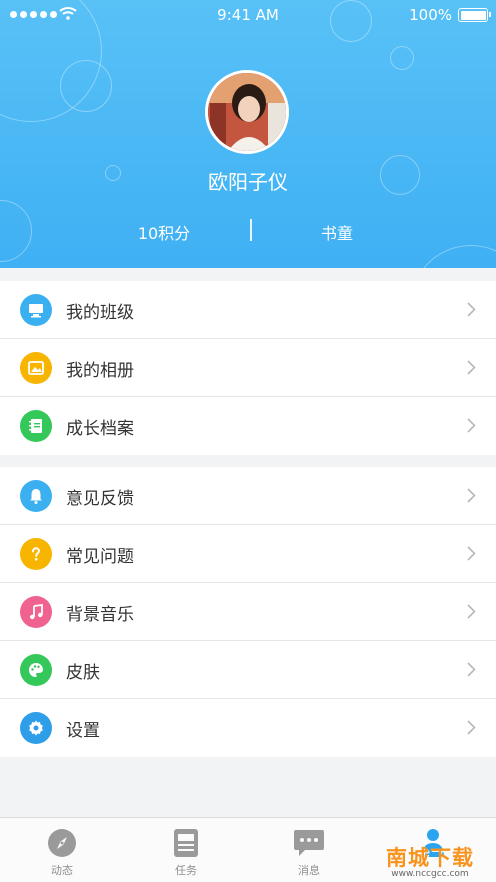  Describe the element at coordinates (100, 498) in the screenshot. I see `menu-label: 意见反馈` at that location.